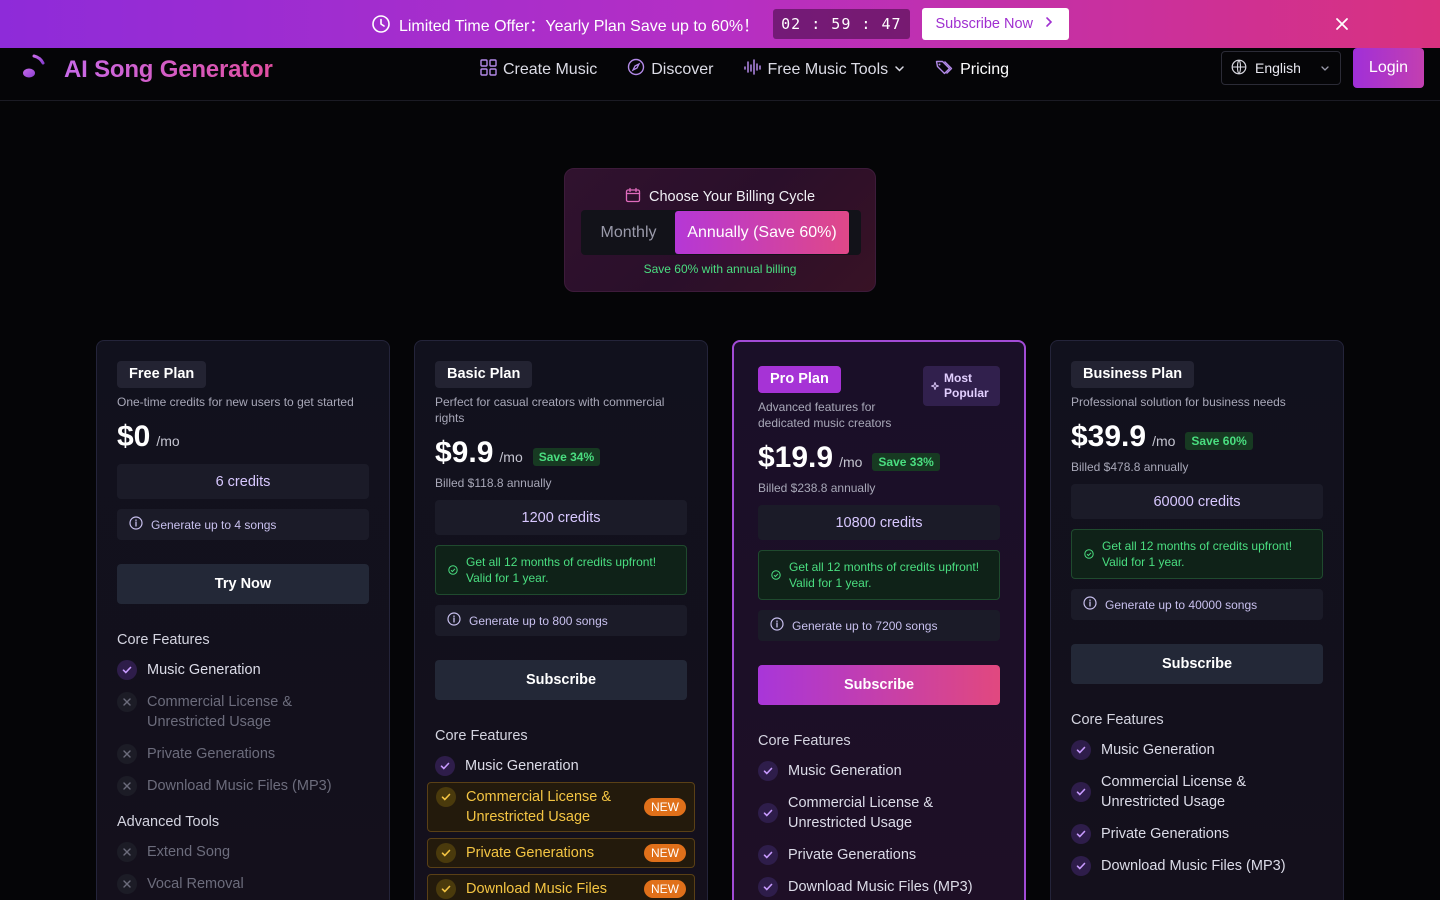 The width and height of the screenshot is (1440, 900). Describe the element at coordinates (484, 374) in the screenshot. I see `plan-name: Basic Plan` at that location.